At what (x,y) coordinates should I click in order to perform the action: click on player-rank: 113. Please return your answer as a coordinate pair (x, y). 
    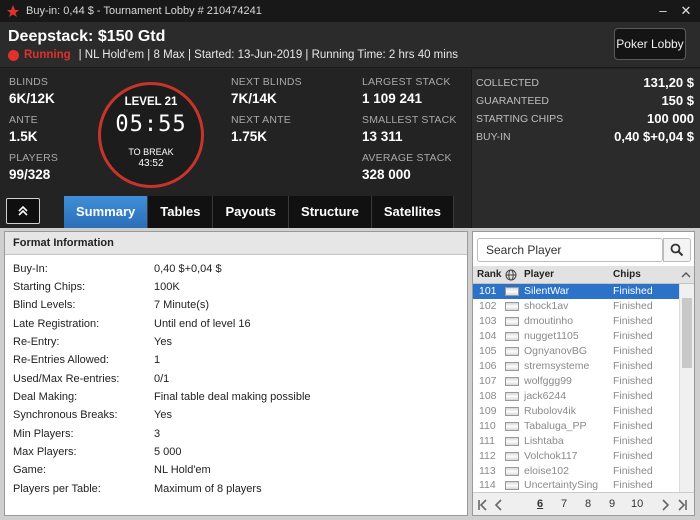
    Looking at the image, I should click on (487, 471).